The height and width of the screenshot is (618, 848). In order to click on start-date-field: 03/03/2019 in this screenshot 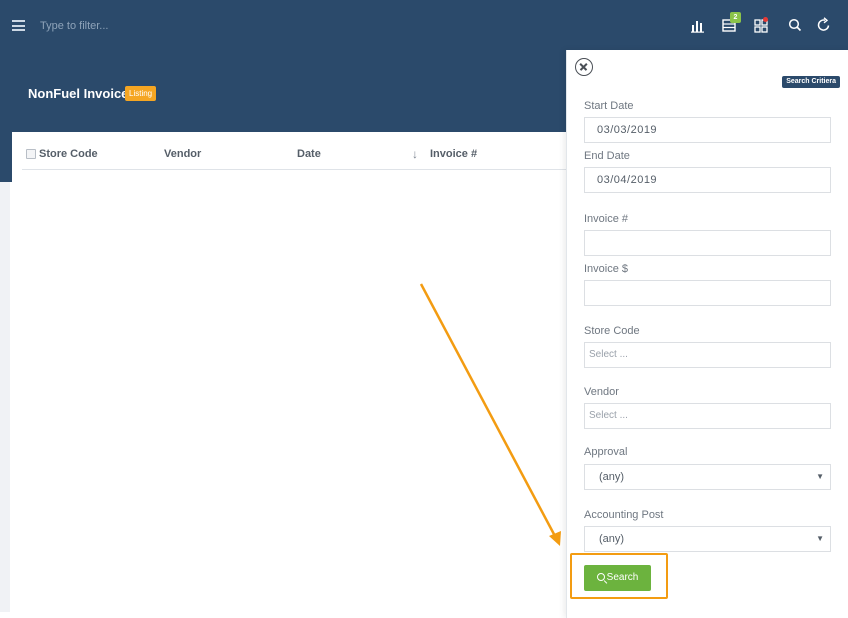, I will do `click(707, 130)`.